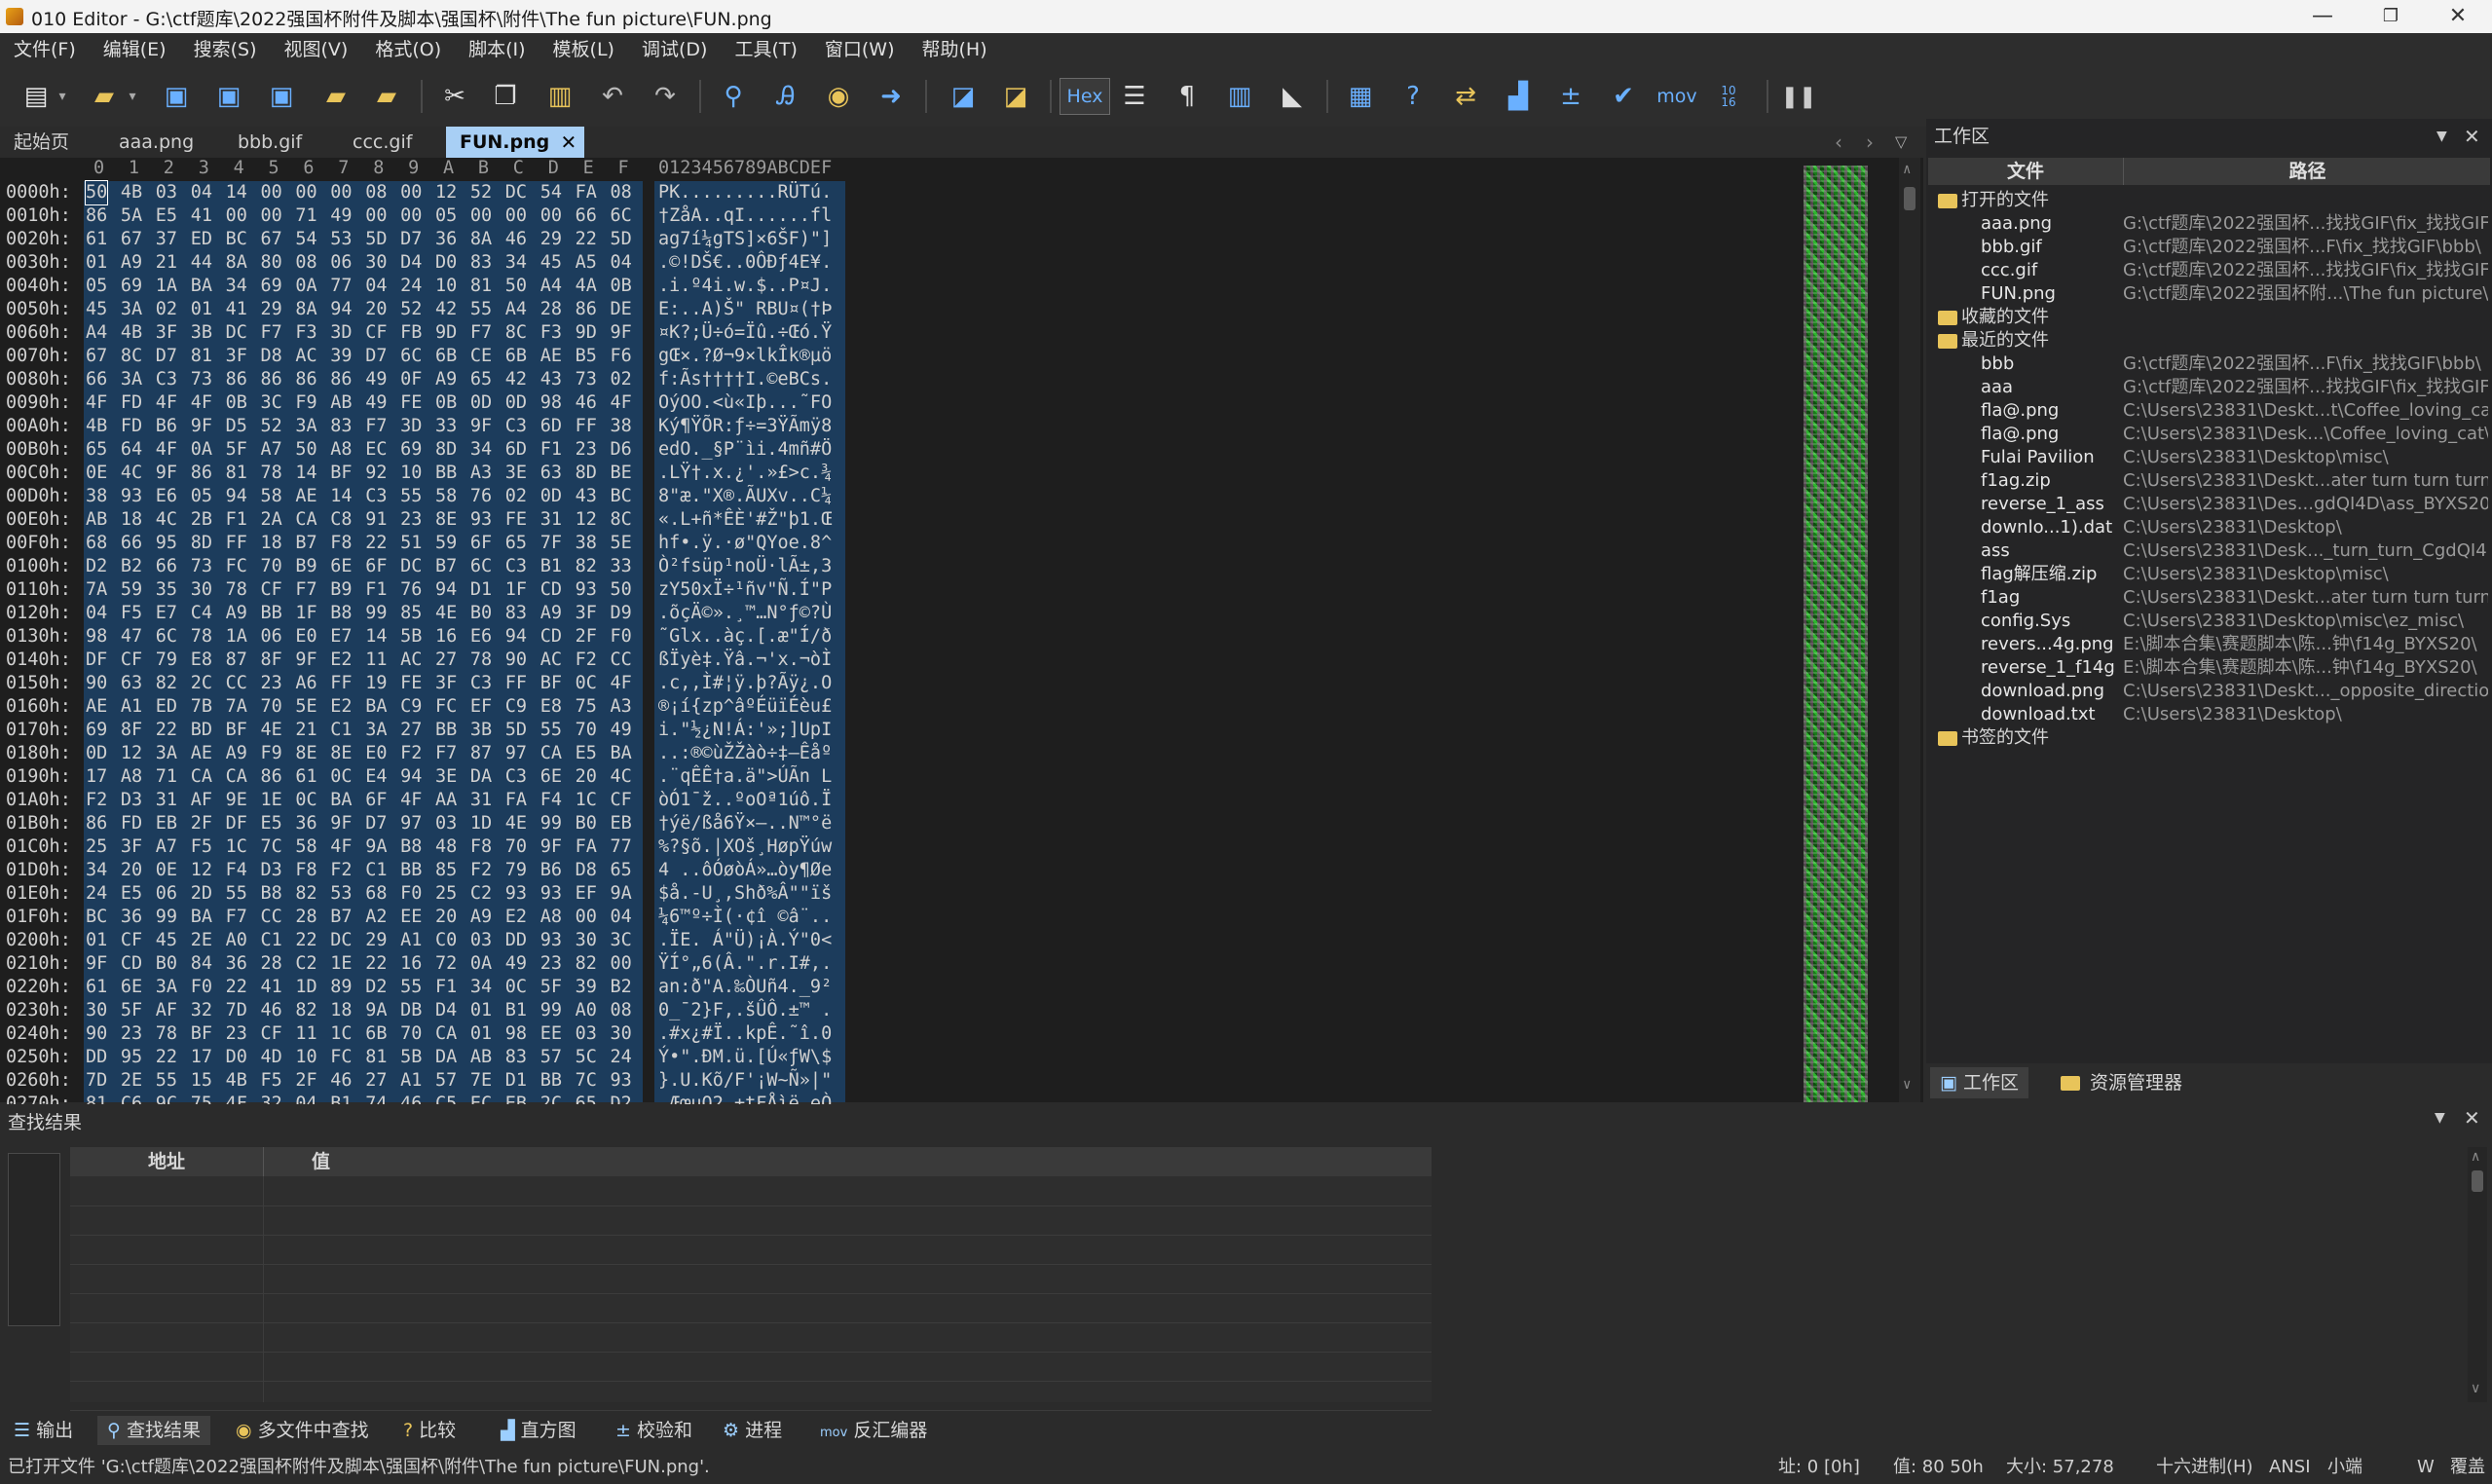 This screenshot has height=1484, width=2492. Describe the element at coordinates (271, 566) in the screenshot. I see `hex-byte: 70` at that location.